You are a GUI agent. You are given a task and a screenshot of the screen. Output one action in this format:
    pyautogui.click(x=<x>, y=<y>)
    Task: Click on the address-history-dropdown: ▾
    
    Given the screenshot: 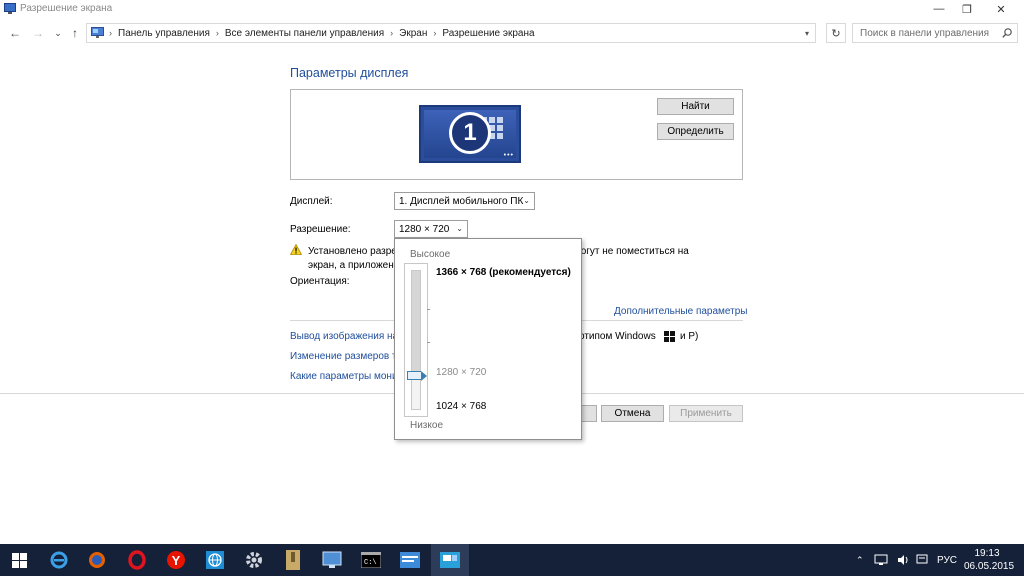 What is the action you would take?
    pyautogui.click(x=807, y=33)
    